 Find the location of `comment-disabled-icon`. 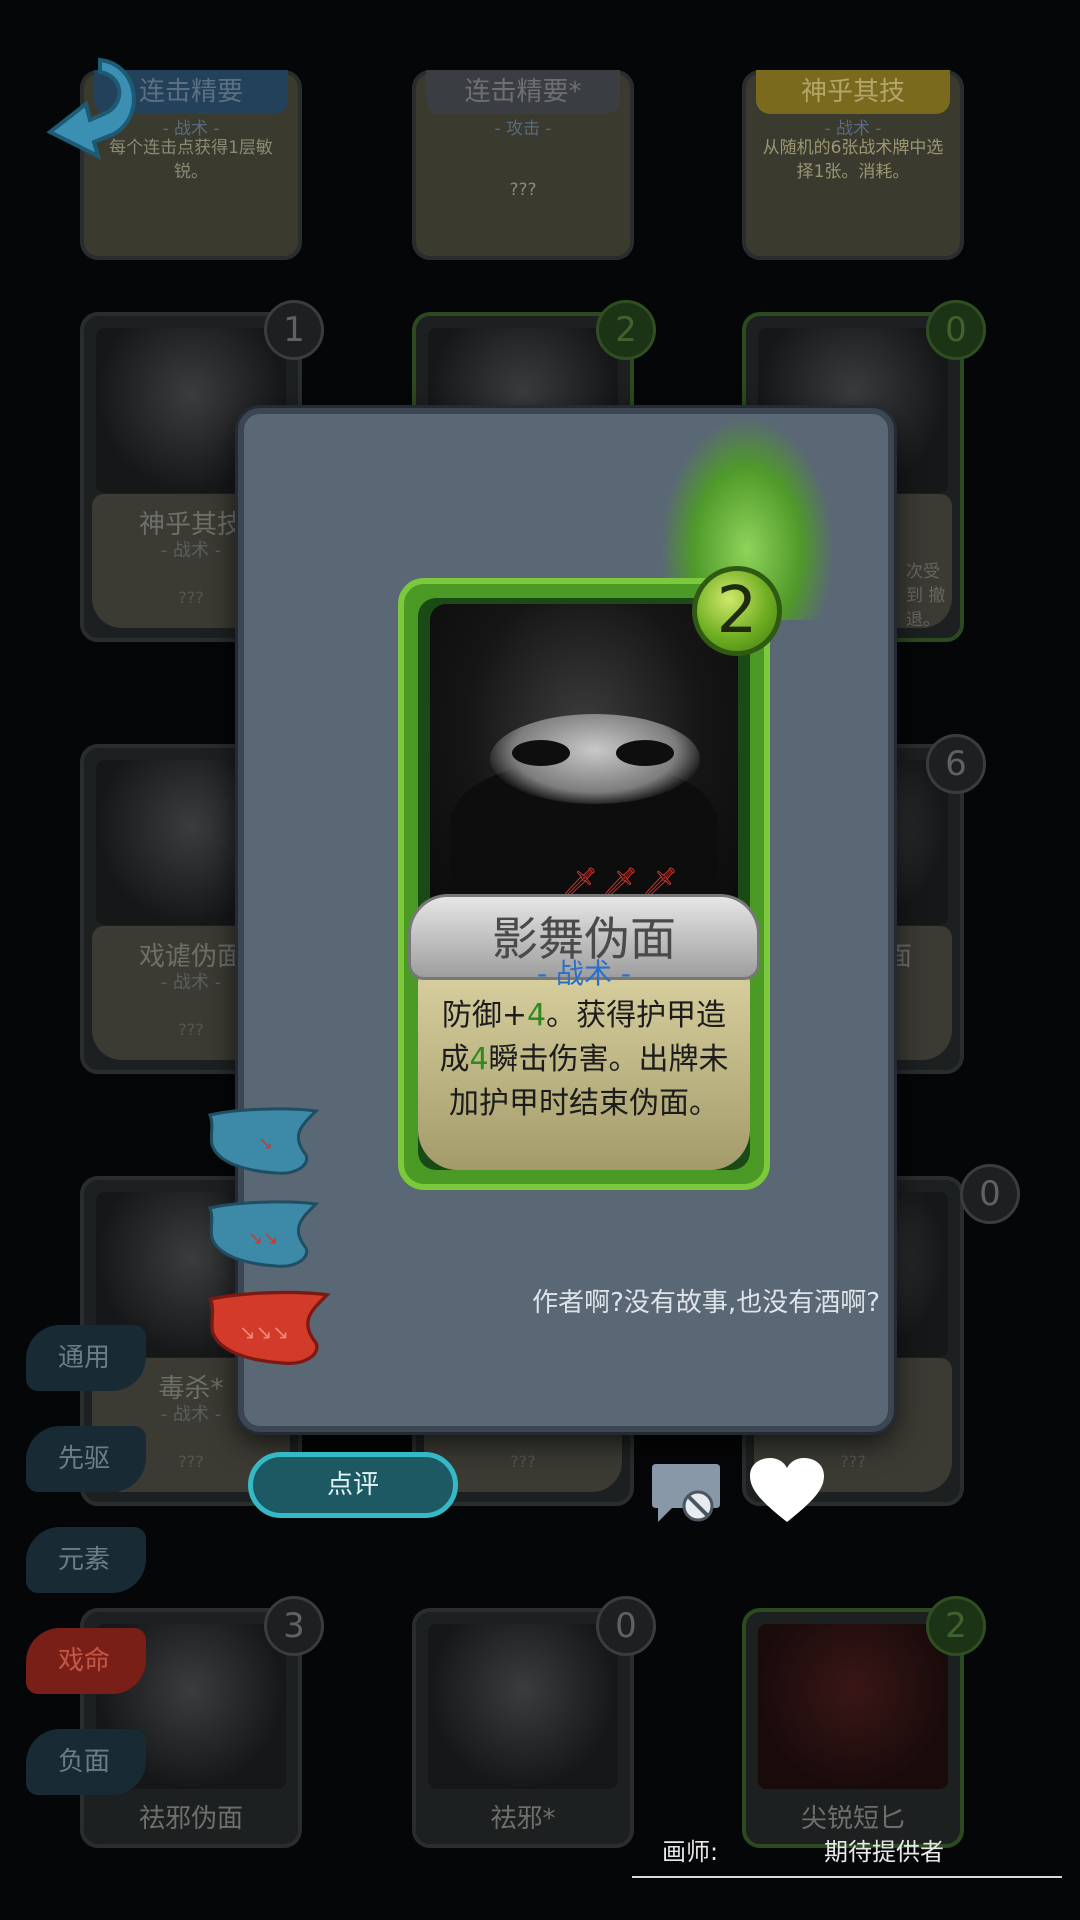

comment-disabled-icon is located at coordinates (686, 1493).